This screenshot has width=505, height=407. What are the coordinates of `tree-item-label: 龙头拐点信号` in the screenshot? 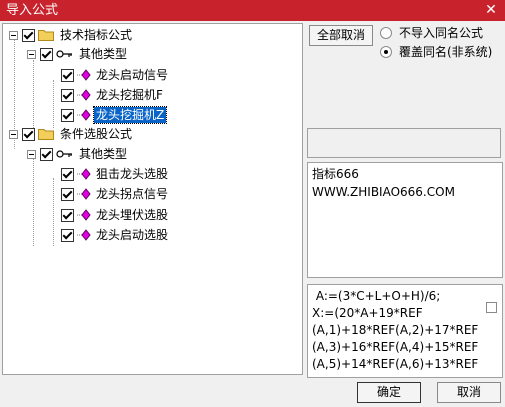 It's located at (132, 194).